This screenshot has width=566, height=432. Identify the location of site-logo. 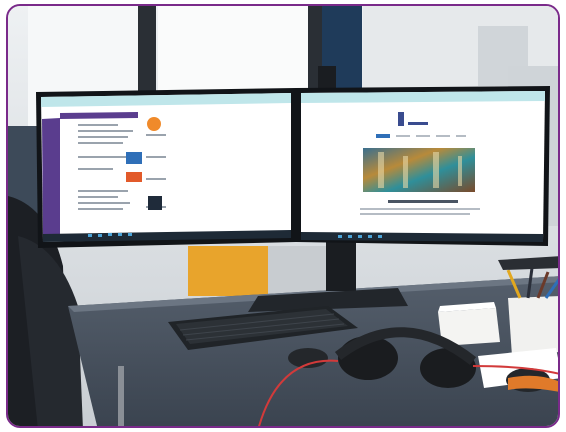
(401, 119).